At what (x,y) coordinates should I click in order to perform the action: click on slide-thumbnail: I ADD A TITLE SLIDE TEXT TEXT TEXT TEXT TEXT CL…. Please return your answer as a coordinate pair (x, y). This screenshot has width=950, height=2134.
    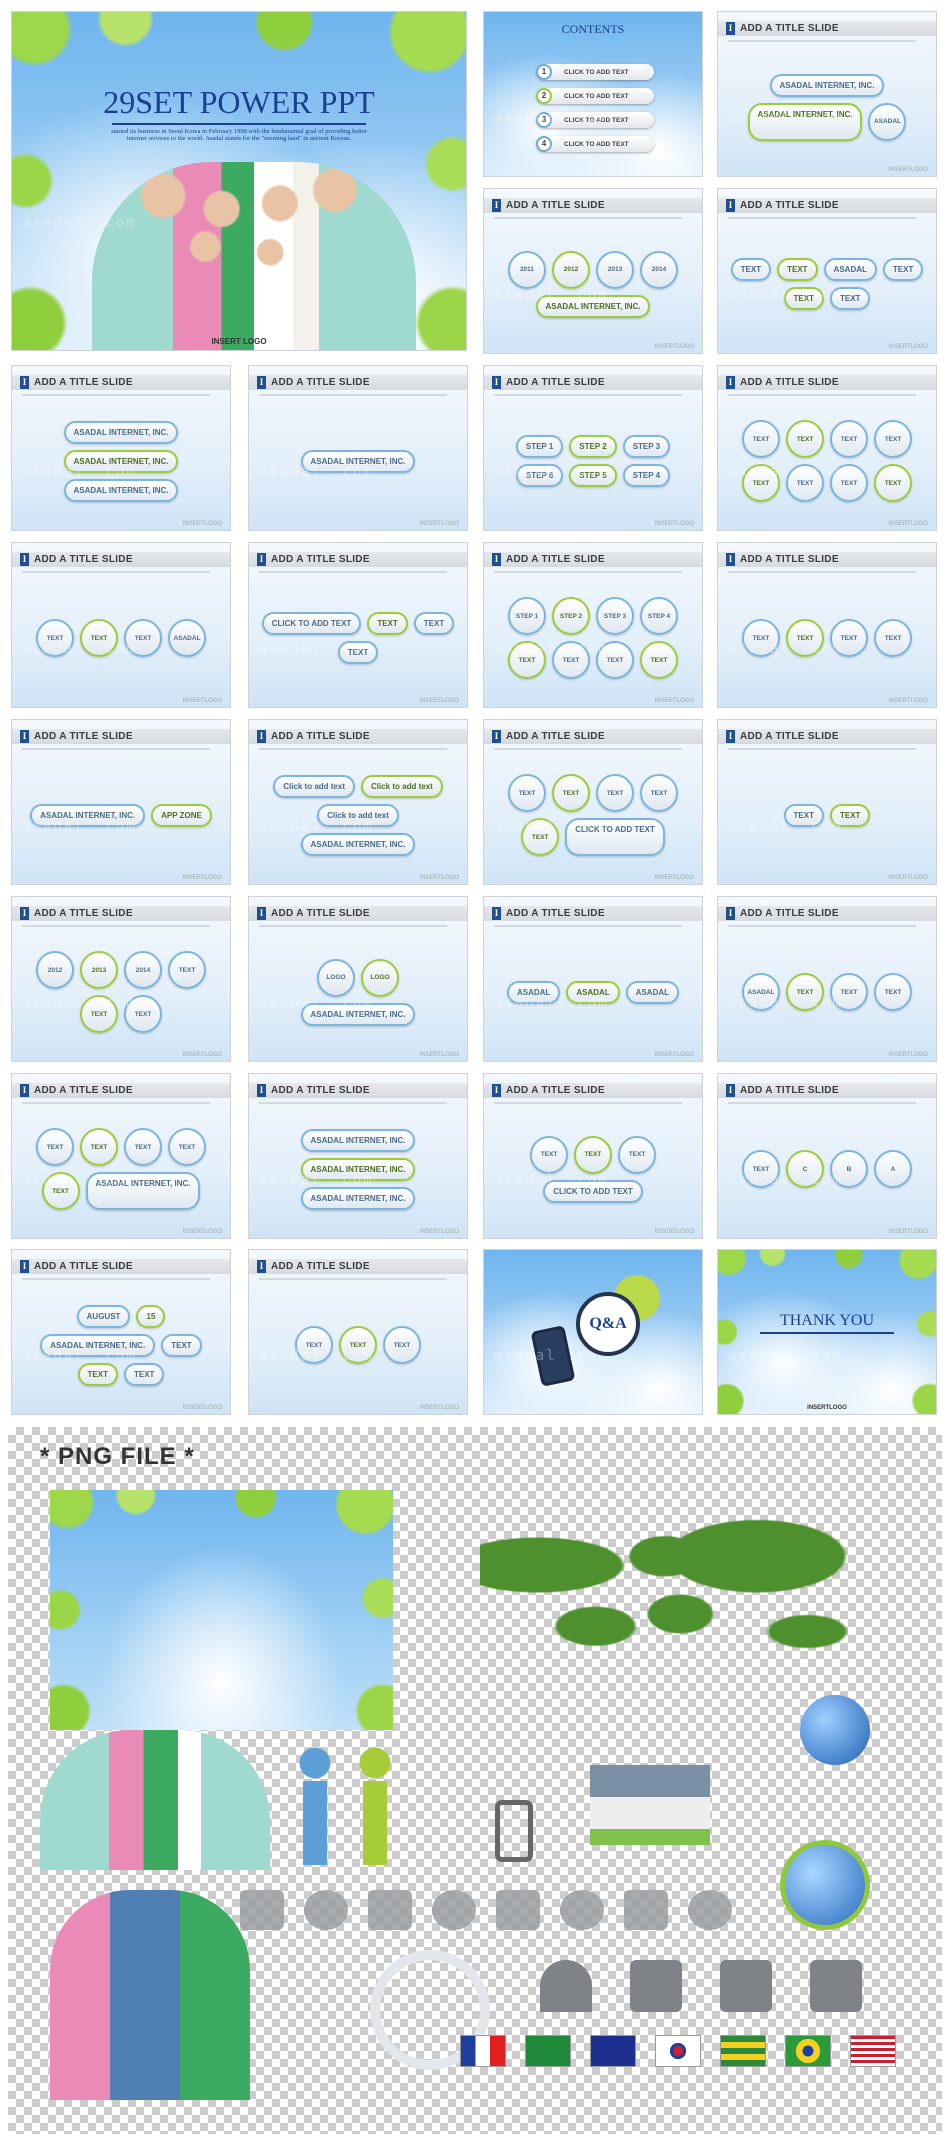
    Looking at the image, I should click on (593, 802).